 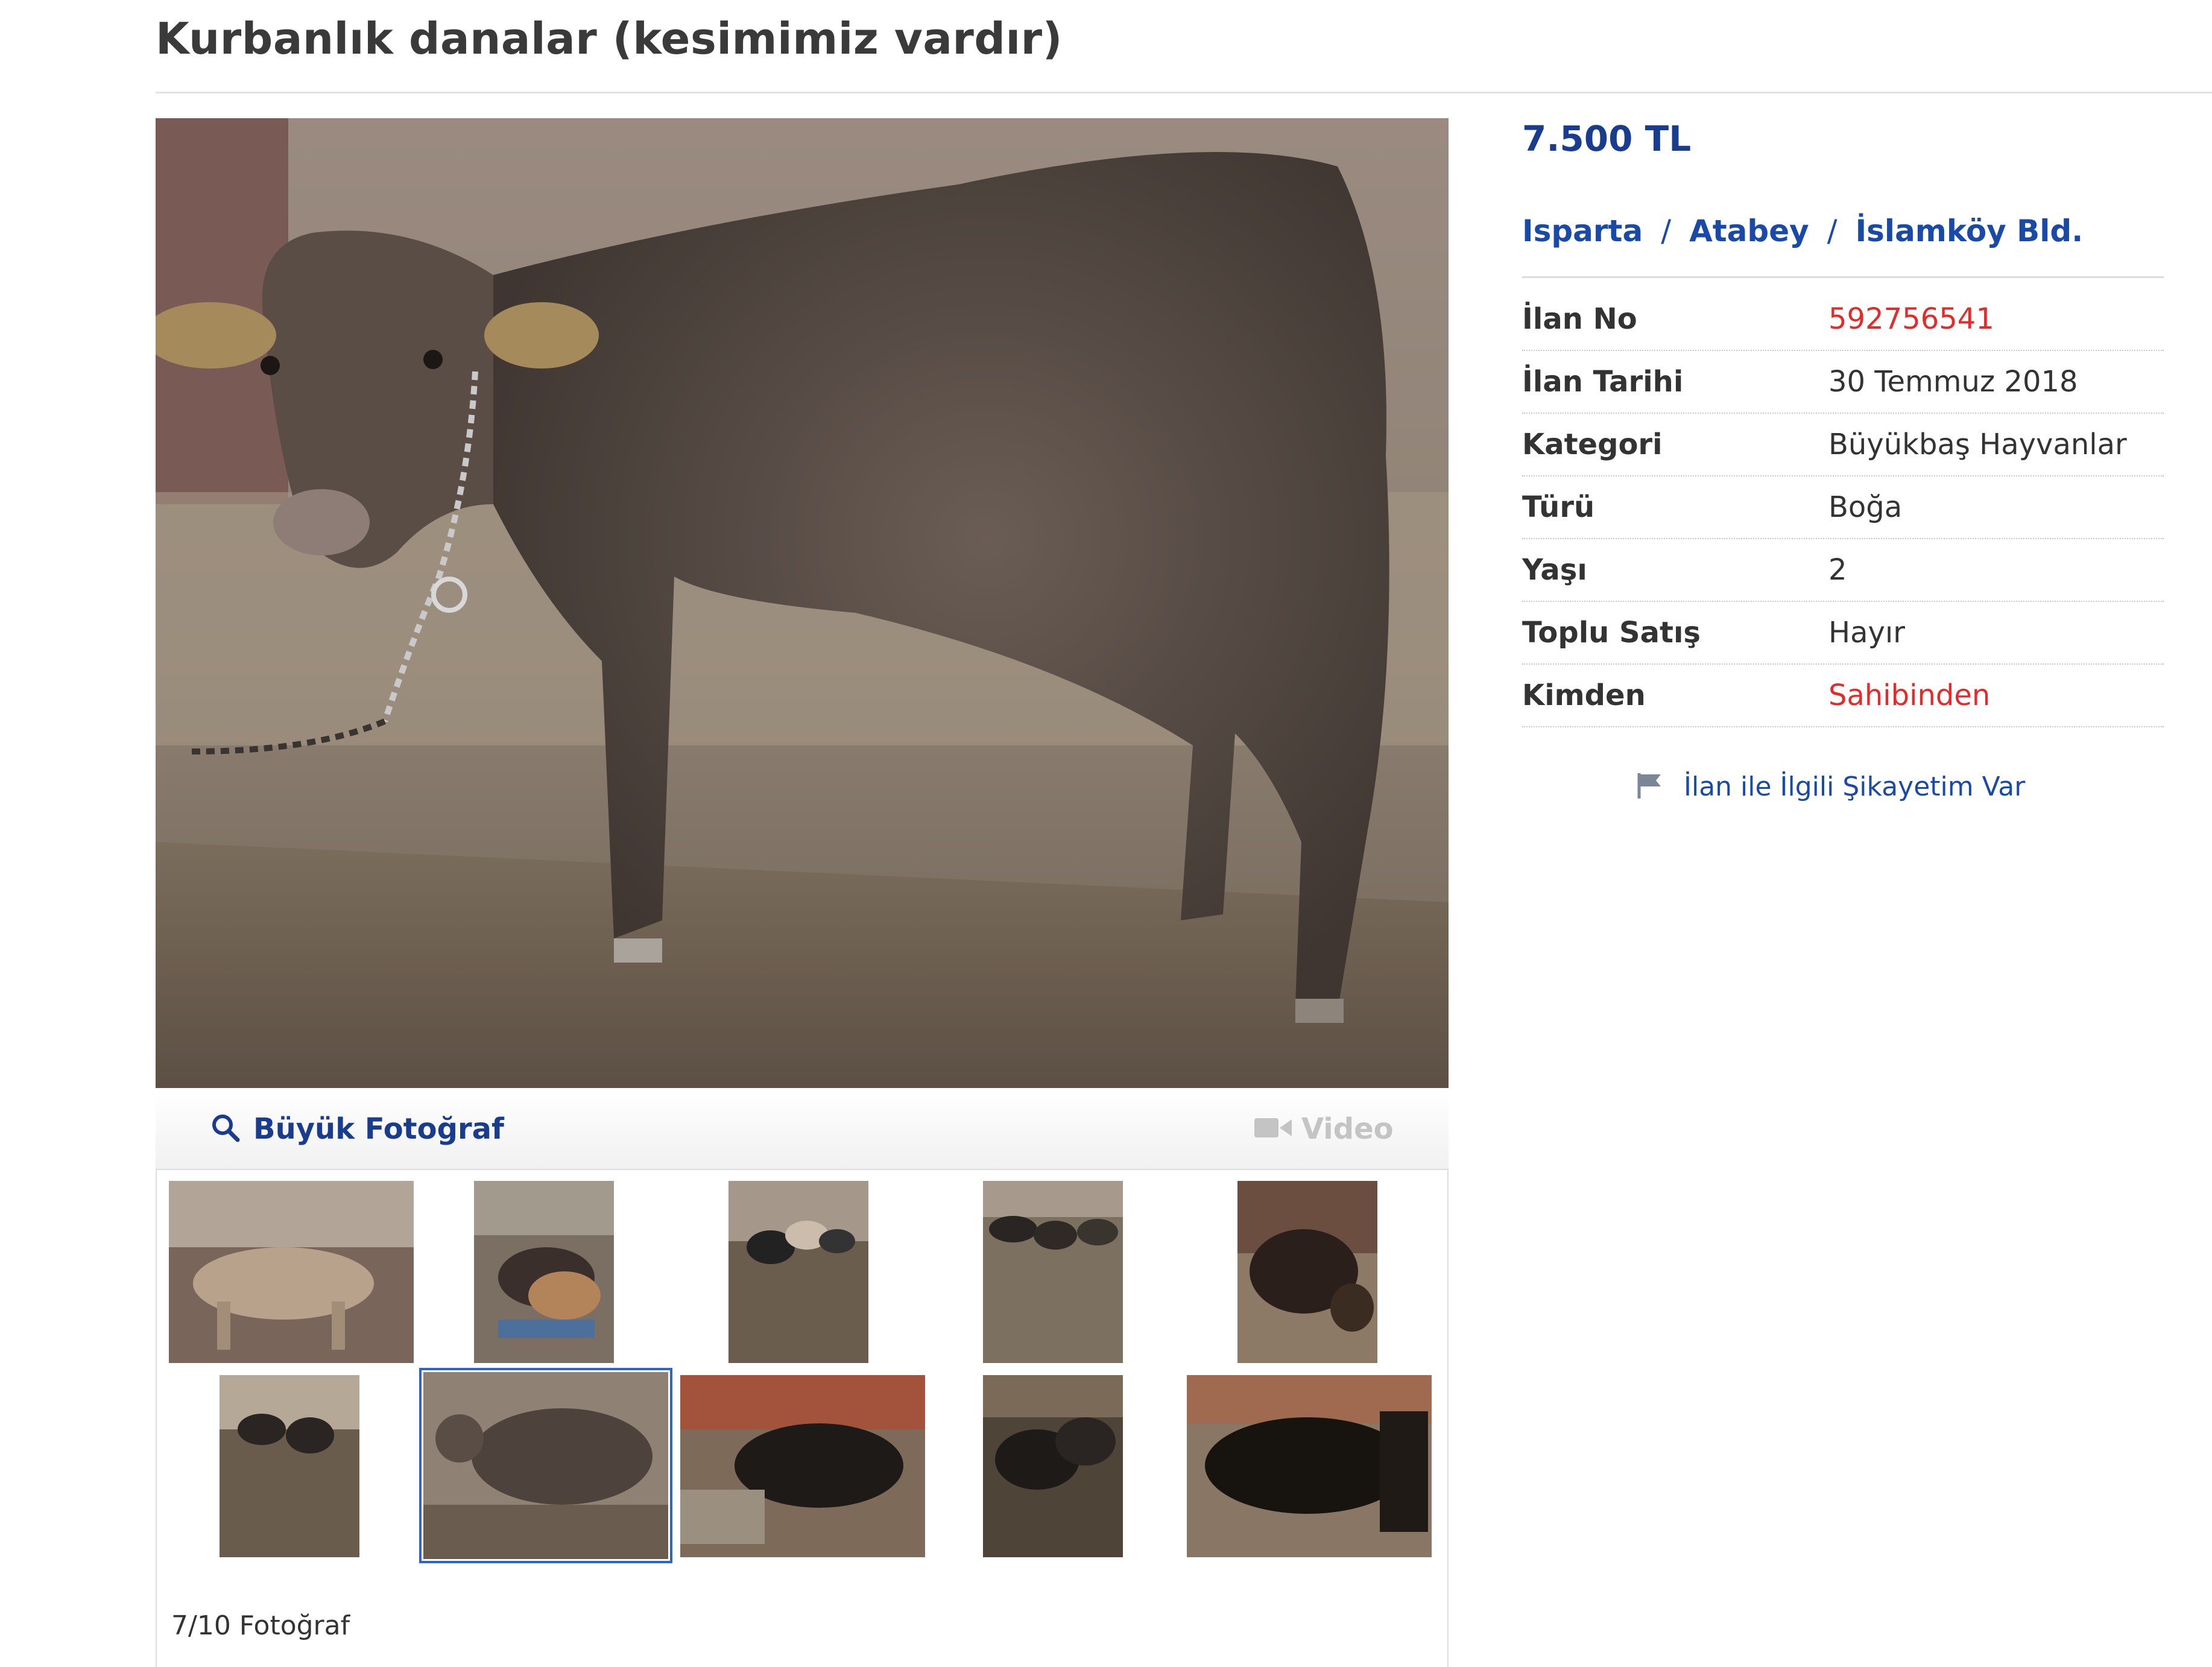 I want to click on video-camera-icon, so click(x=1273, y=1129).